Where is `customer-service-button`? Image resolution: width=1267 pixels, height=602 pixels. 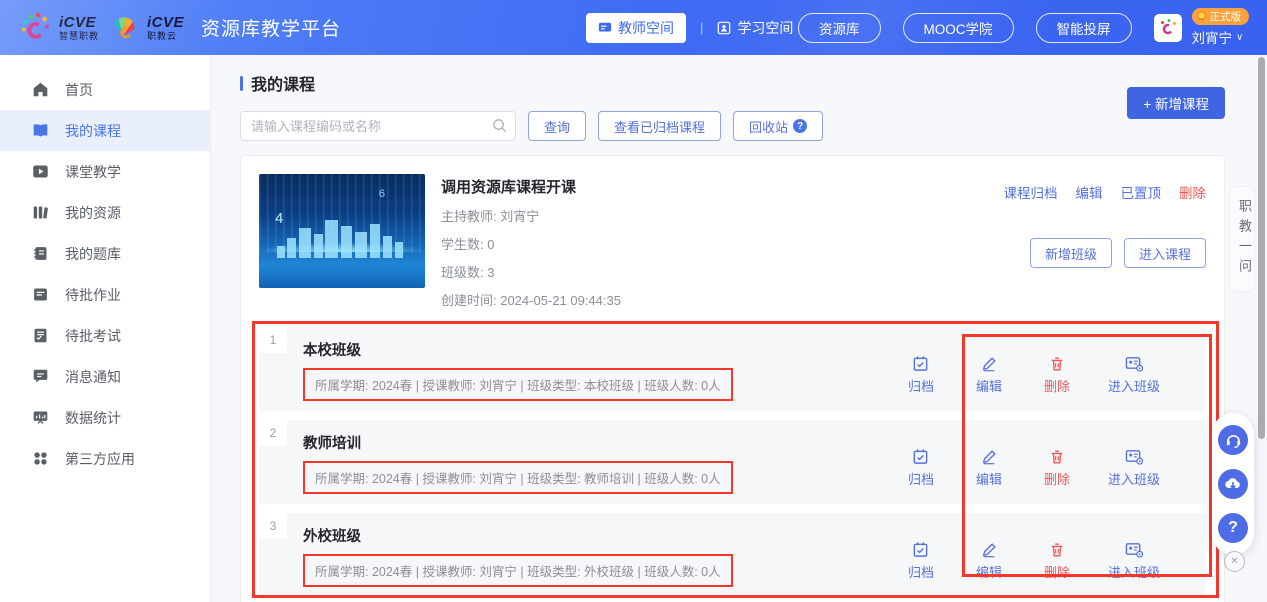
customer-service-button is located at coordinates (1233, 440).